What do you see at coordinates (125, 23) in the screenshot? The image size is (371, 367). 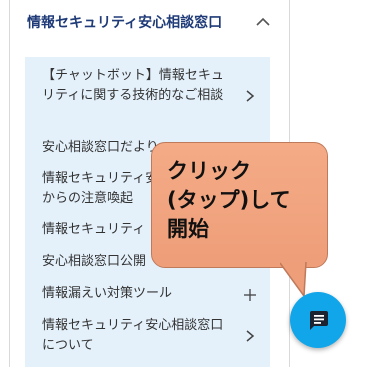 I see `section-title: 情報セキュリティ安心相談窓口` at bounding box center [125, 23].